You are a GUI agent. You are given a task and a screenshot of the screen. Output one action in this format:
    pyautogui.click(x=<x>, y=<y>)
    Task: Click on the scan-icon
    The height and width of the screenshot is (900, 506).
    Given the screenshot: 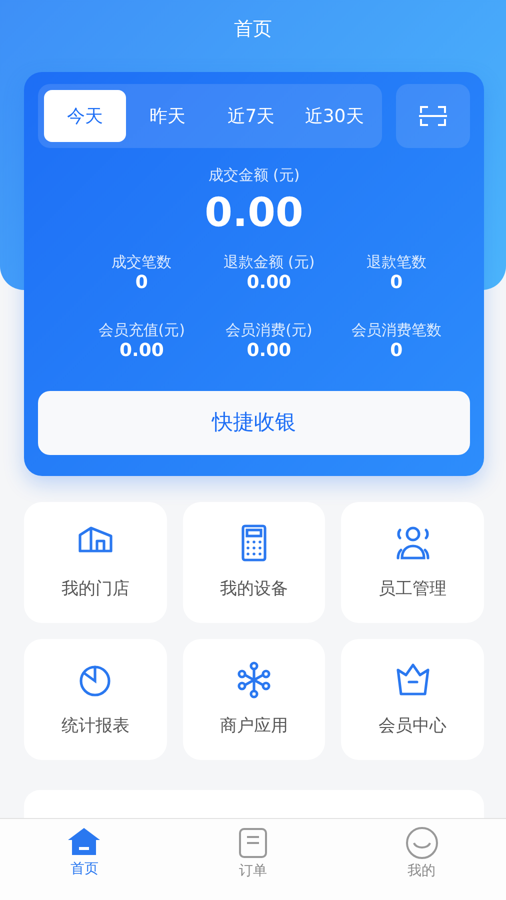 What is the action you would take?
    pyautogui.click(x=433, y=116)
    